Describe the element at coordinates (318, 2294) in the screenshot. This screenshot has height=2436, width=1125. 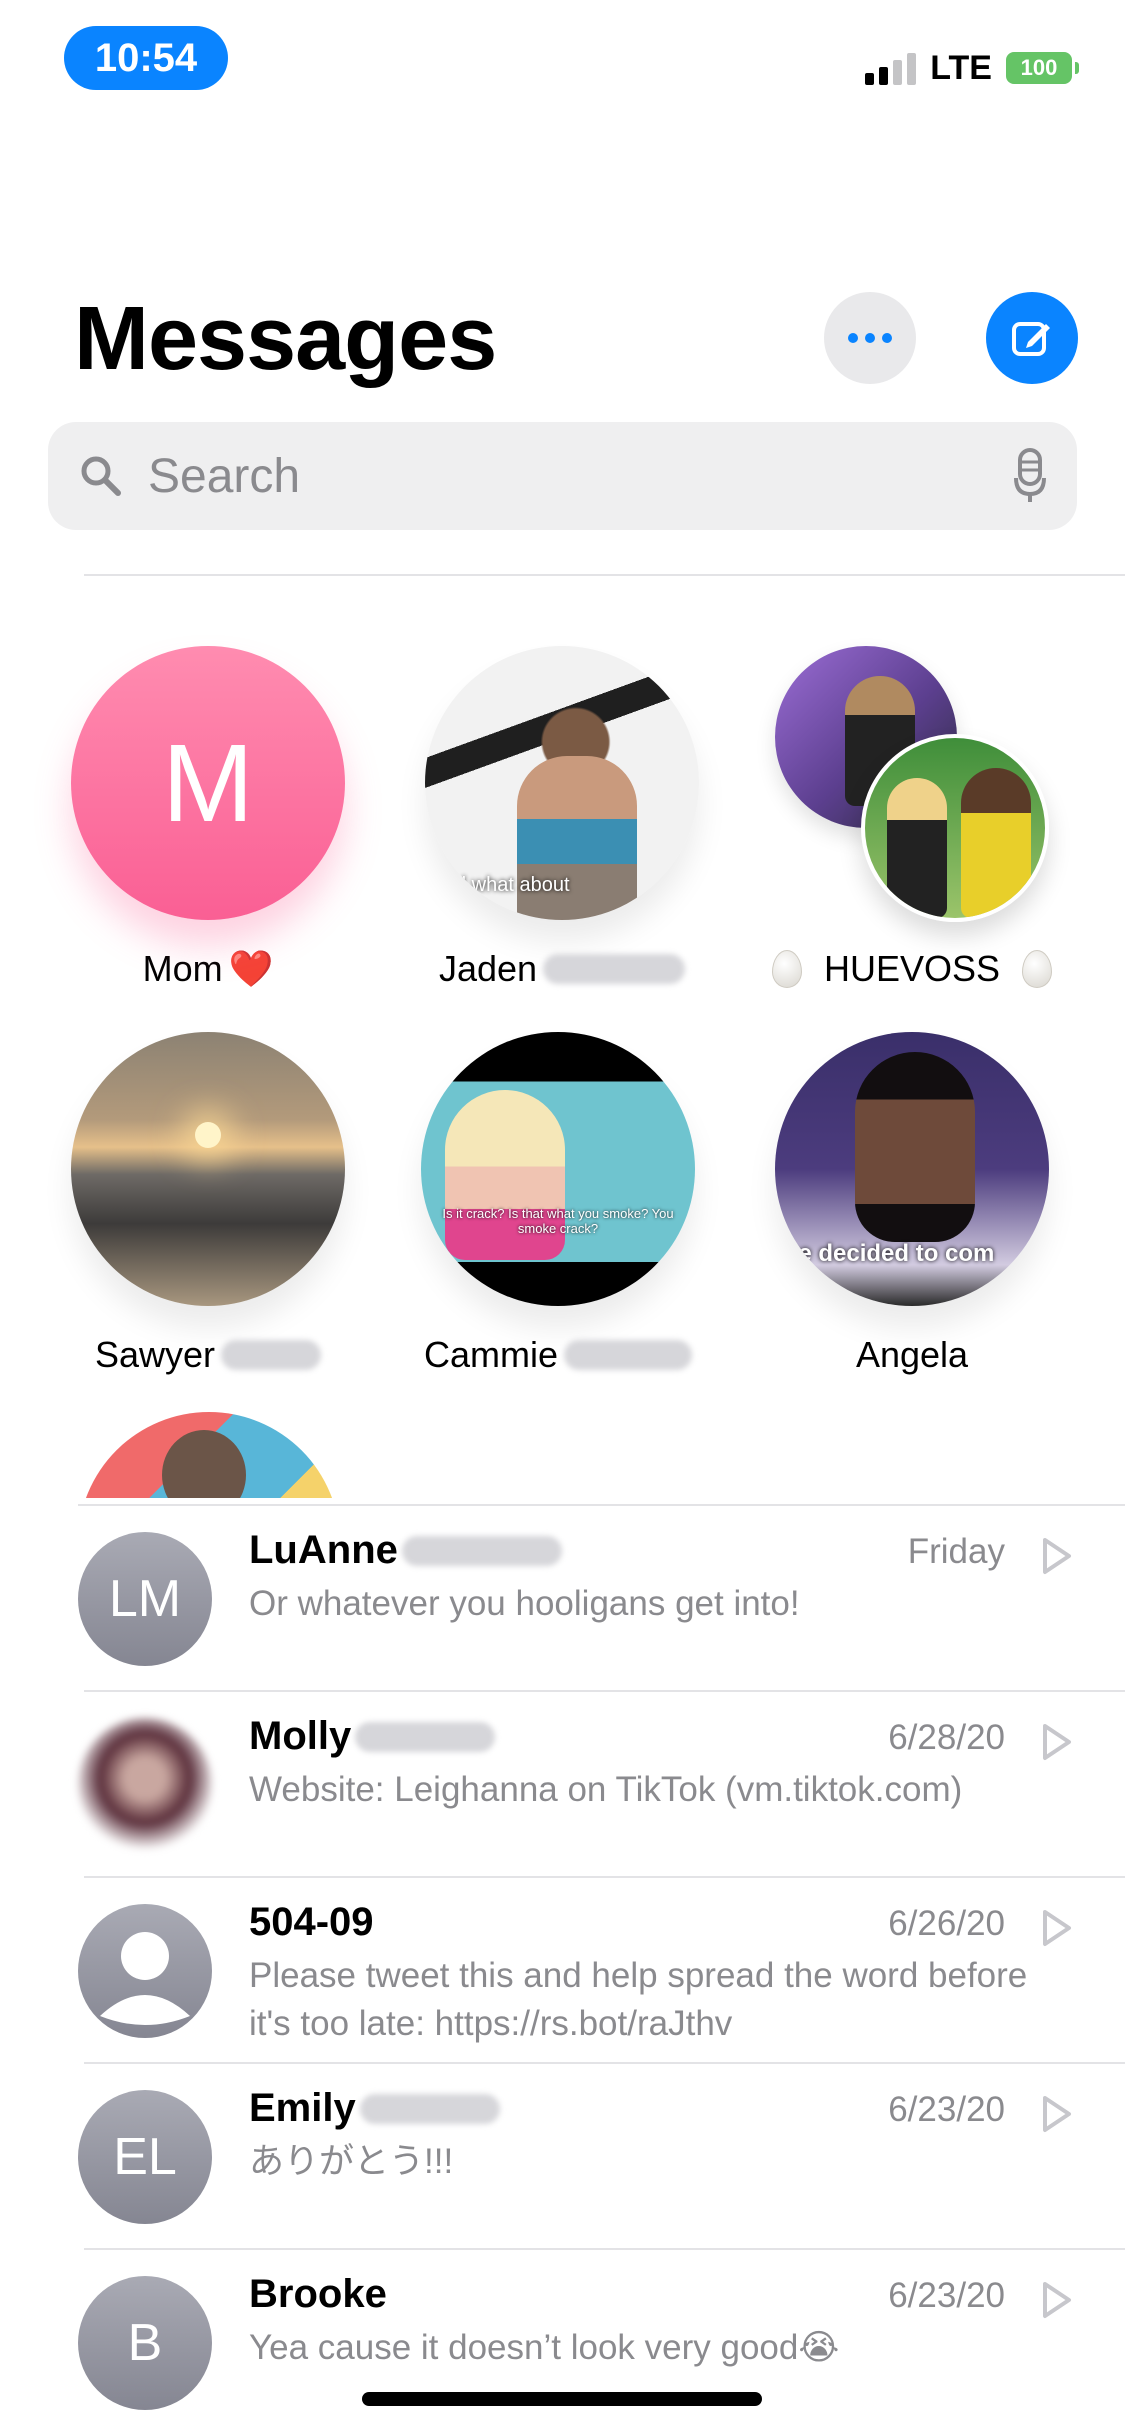
I see `sender-name: Brooke` at that location.